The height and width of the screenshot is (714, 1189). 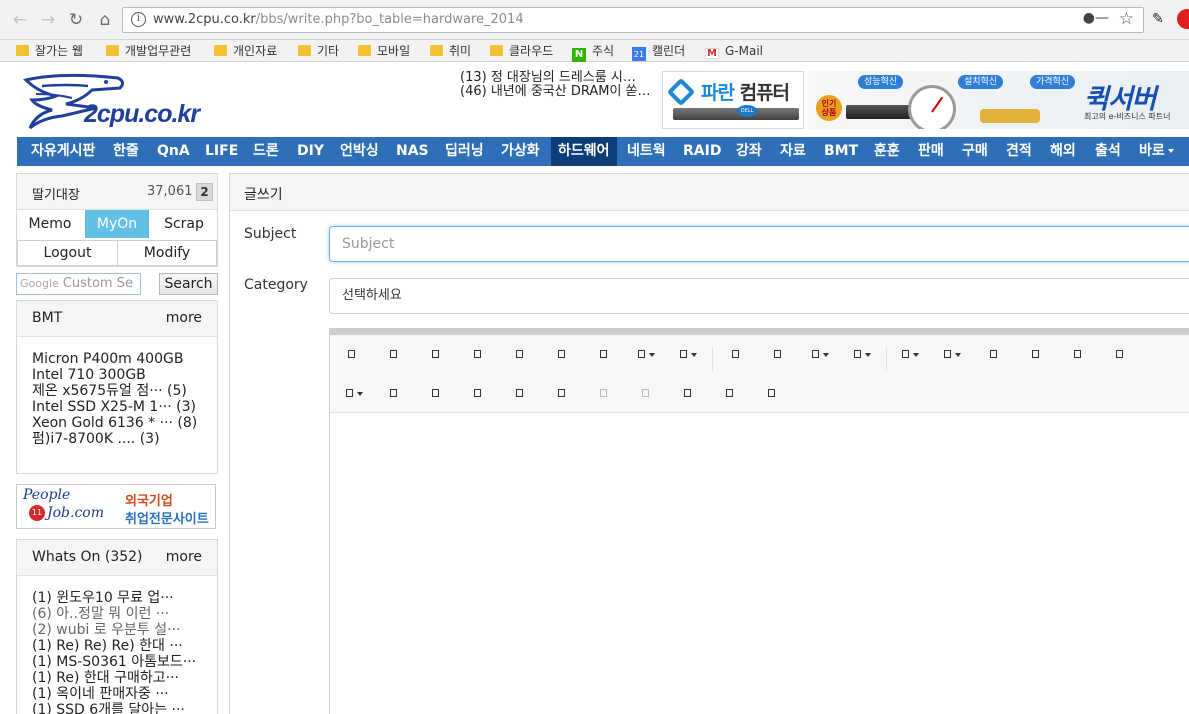 I want to click on list-item: Intel SSD X25-M 1··· (3), so click(x=114, y=407).